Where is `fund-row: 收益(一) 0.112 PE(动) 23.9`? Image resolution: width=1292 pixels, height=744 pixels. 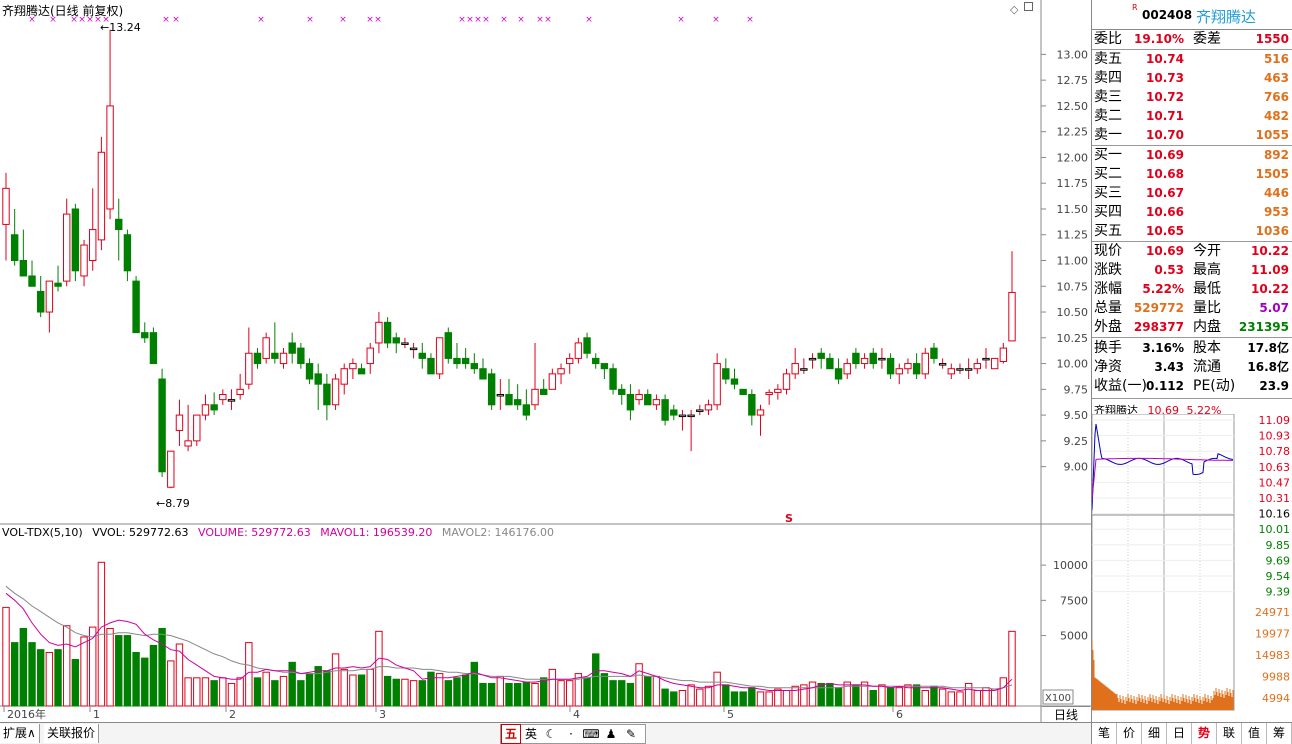 fund-row: 收益(一) 0.112 PE(动) 23.9 is located at coordinates (1192, 386).